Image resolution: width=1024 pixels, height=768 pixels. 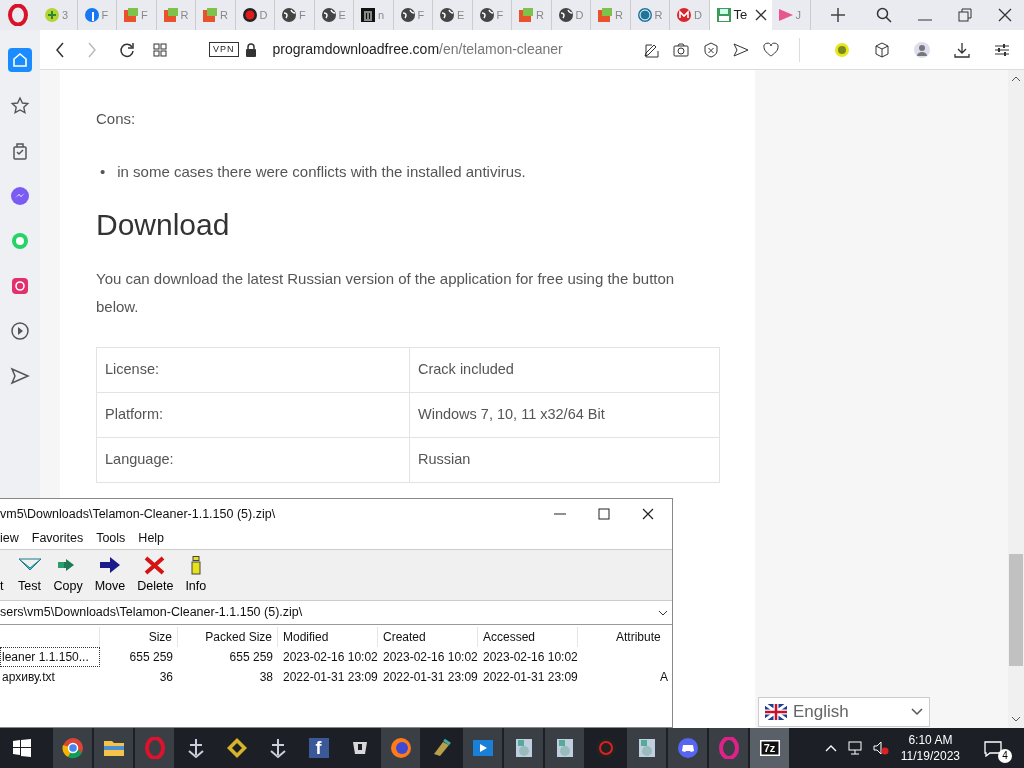 What do you see at coordinates (9, 539) in the screenshot?
I see `menu-item: iew` at bounding box center [9, 539].